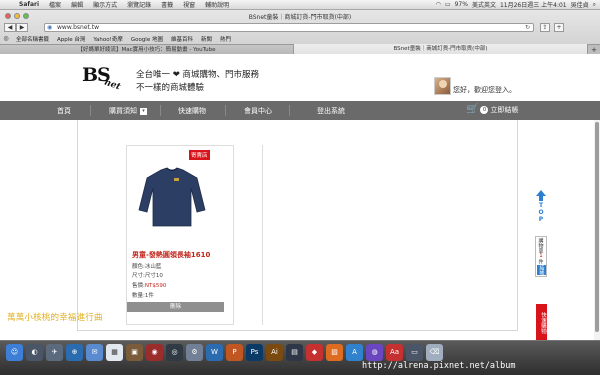  I want to click on site-nav: 首頁 購買須知 ▾ 快速購物 會員中心 登出系統 🛒 0 立即結帳, so click(300, 110).